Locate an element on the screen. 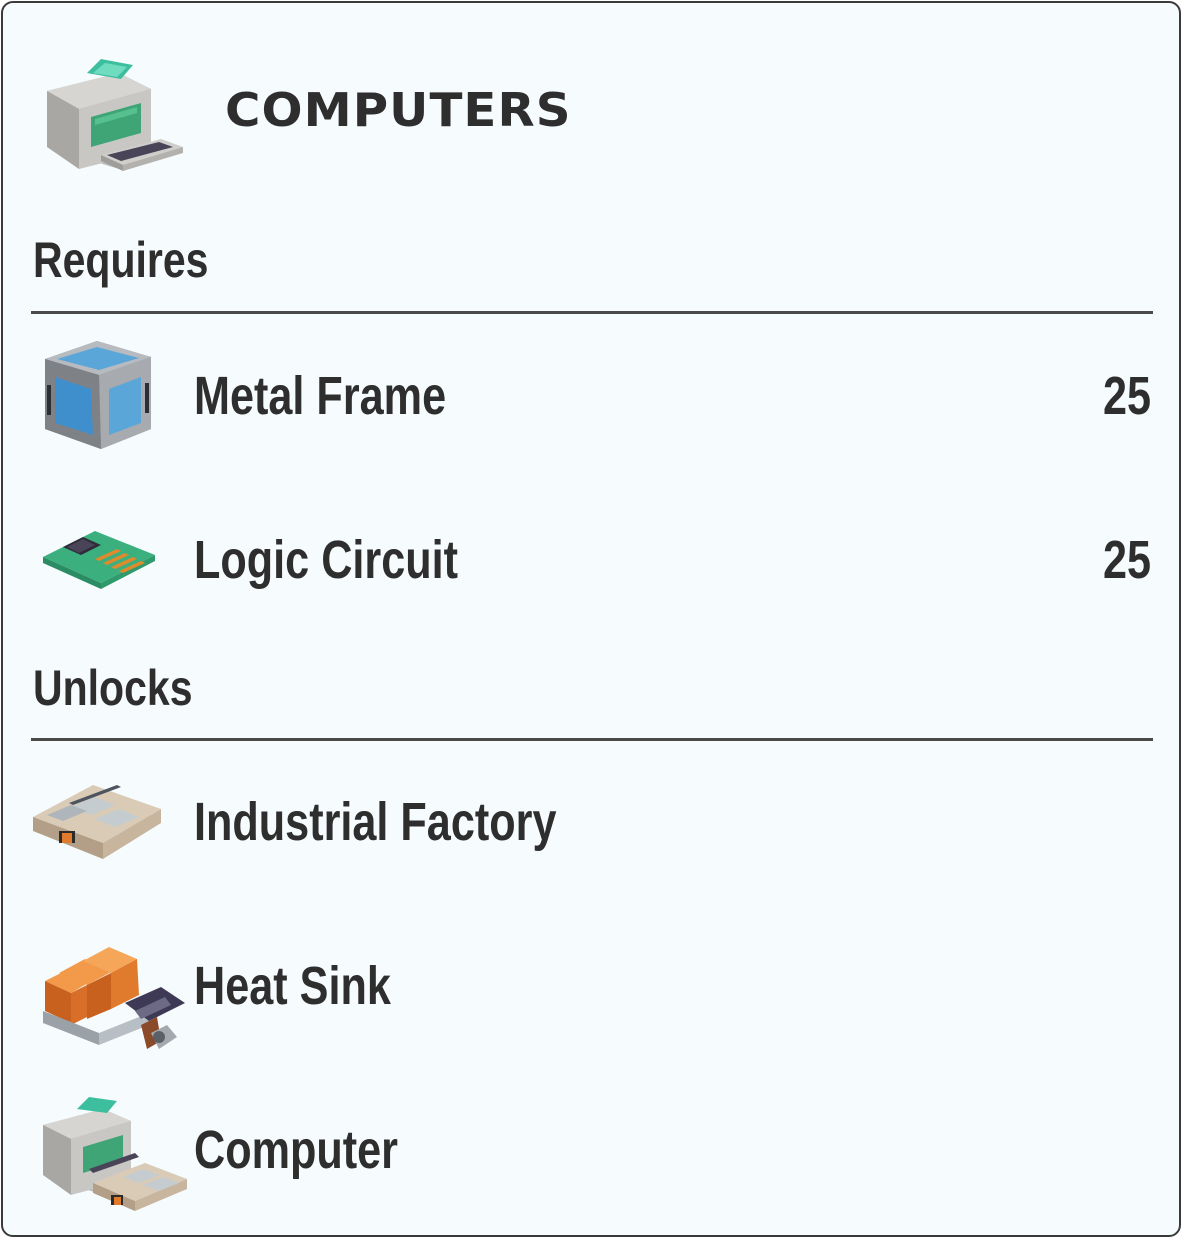  requires-heading: Requires is located at coordinates (121, 260).